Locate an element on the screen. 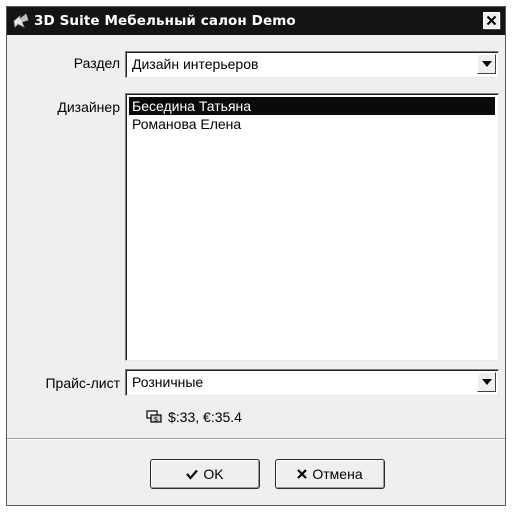  list-item: Романова Елена is located at coordinates (312, 124).